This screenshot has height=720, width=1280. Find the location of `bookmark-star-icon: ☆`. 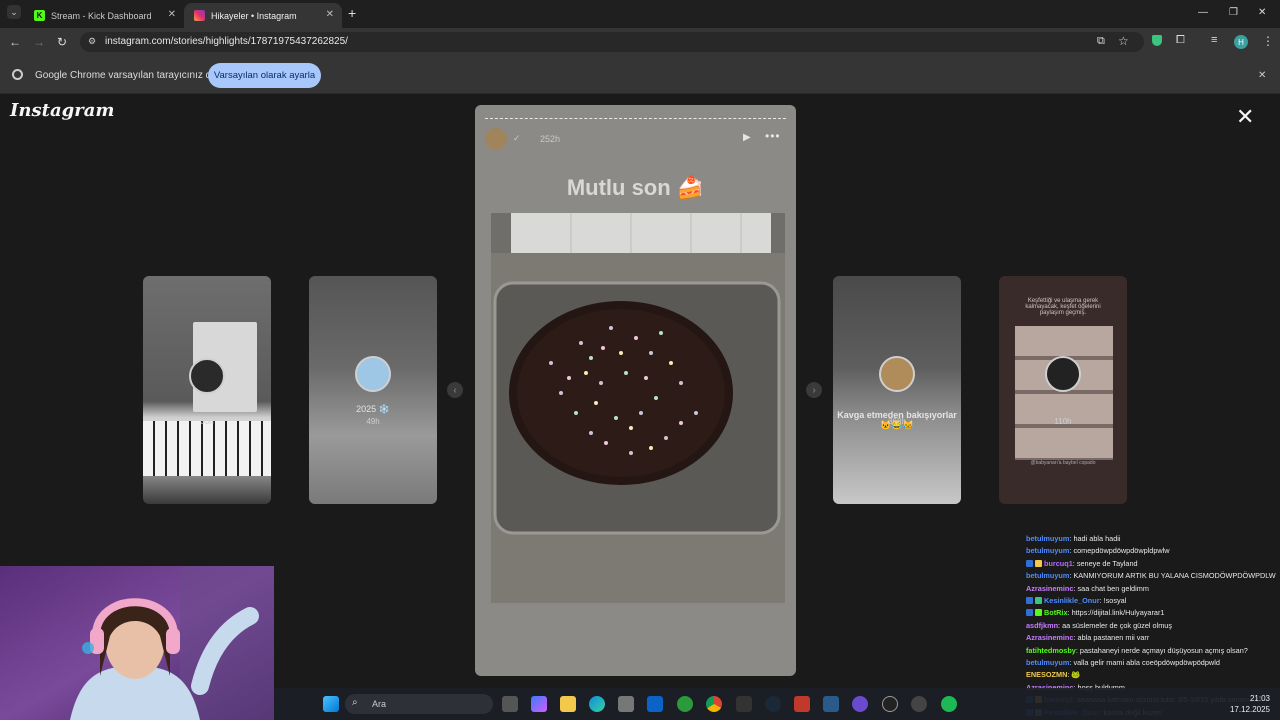

bookmark-star-icon: ☆ is located at coordinates (1123, 41).